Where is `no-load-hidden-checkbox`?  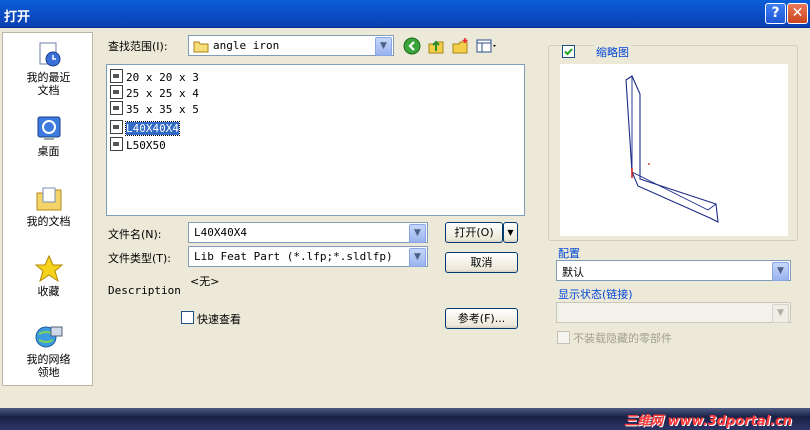 no-load-hidden-checkbox is located at coordinates (563, 337).